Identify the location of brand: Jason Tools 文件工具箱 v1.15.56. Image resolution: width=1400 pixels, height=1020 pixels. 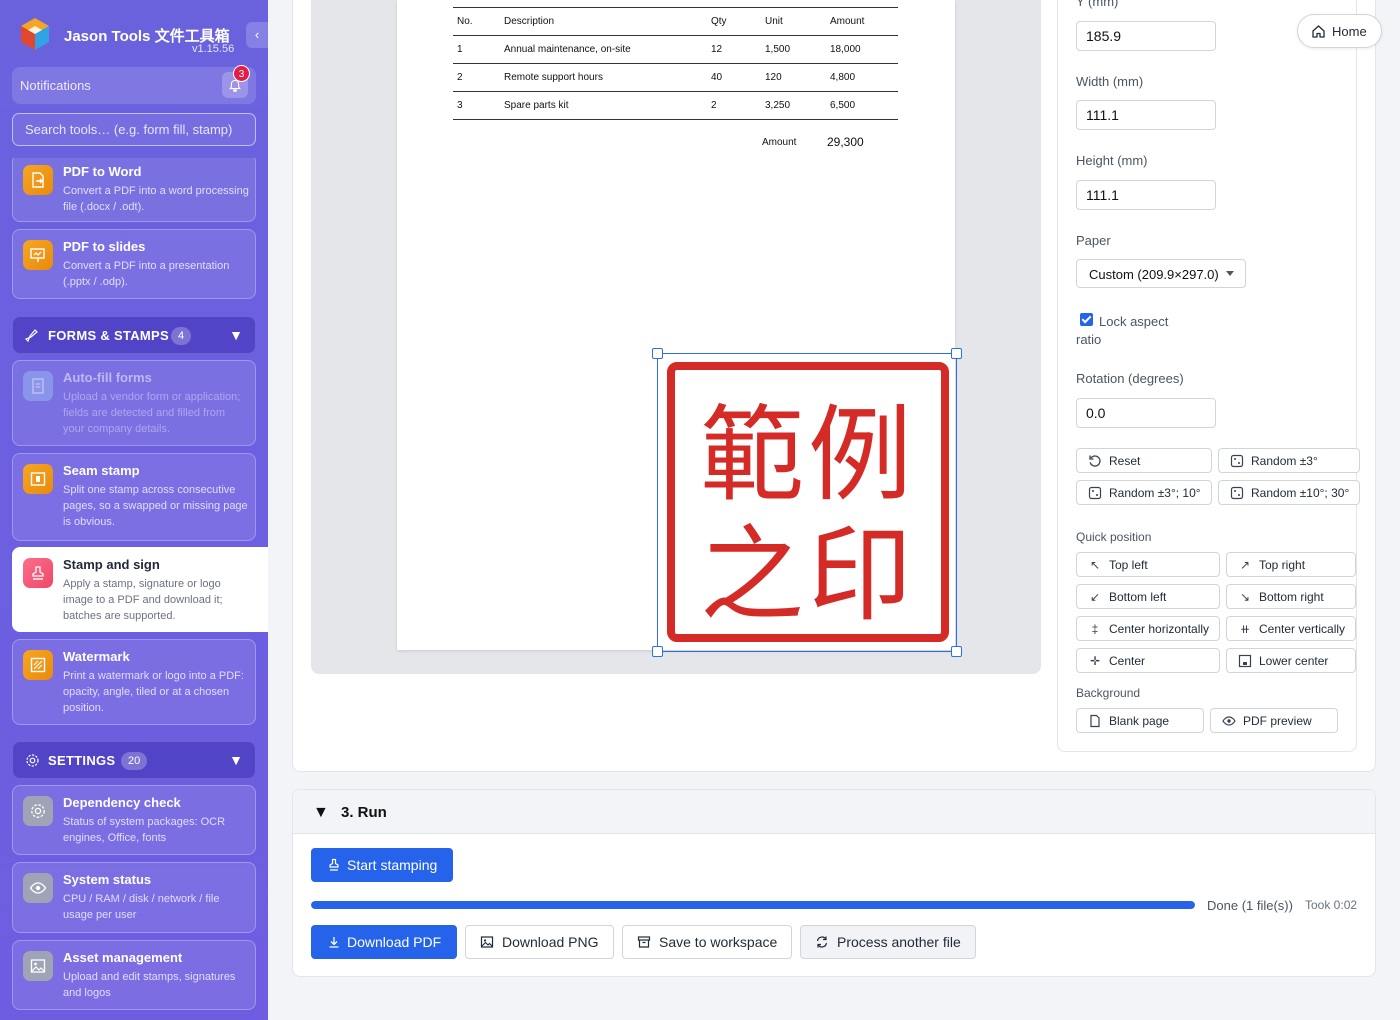
(138, 36).